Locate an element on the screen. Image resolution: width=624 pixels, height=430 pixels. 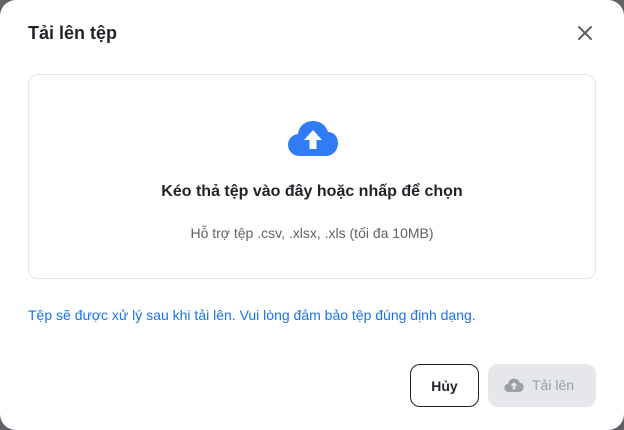
close-icon is located at coordinates (585, 33).